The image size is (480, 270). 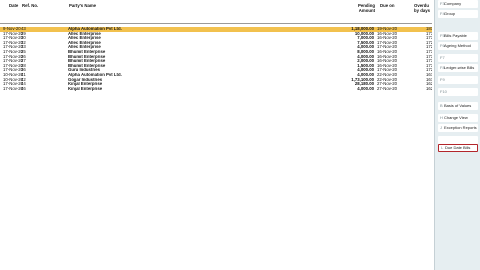 I want to click on amount-label: Amount, so click(x=366, y=10).